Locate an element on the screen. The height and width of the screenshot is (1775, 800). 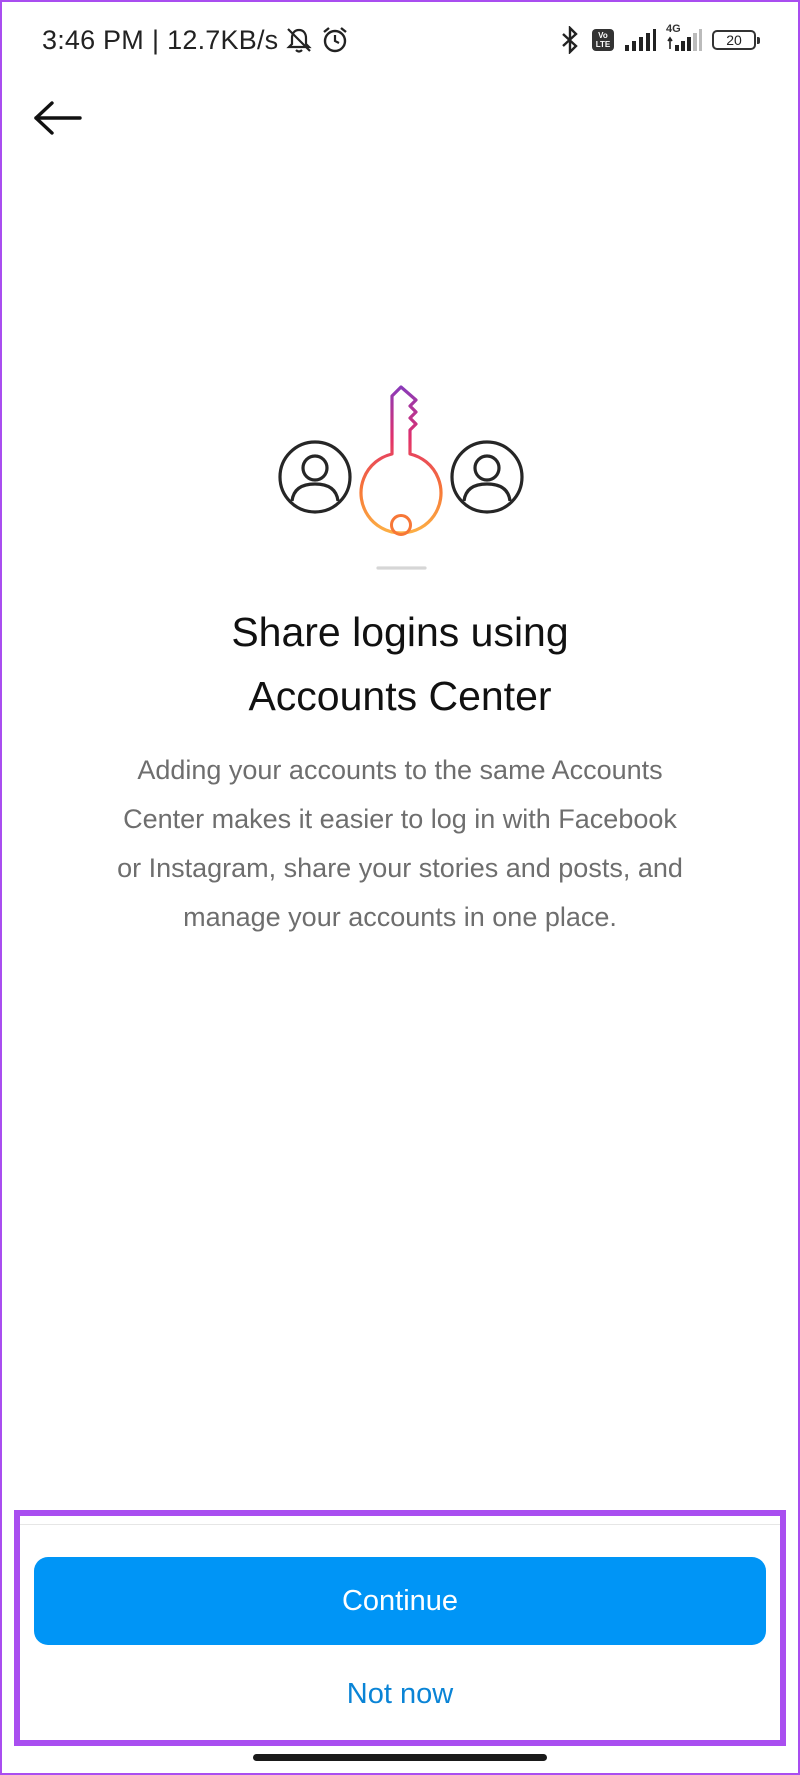
mute-notifications-icon is located at coordinates (299, 40).